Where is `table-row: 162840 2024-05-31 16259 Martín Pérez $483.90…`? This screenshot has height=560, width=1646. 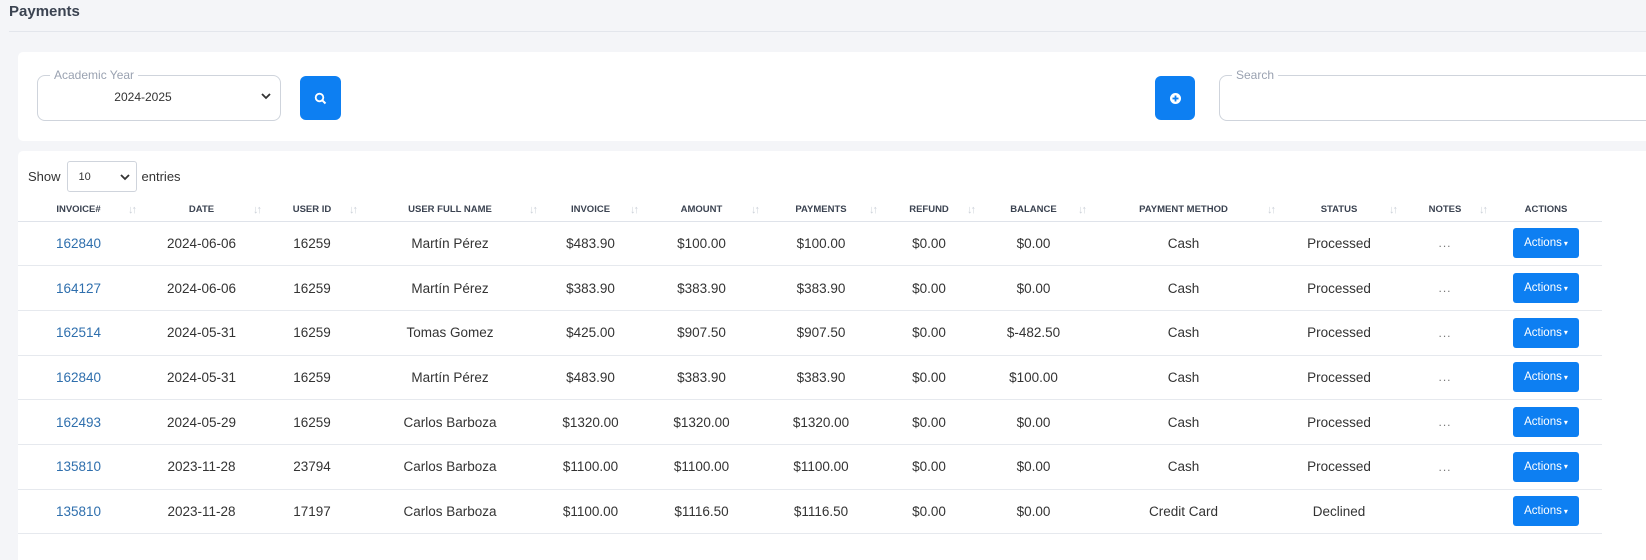
table-row: 162840 2024-05-31 16259 Martín Pérez $483.90… is located at coordinates (810, 378).